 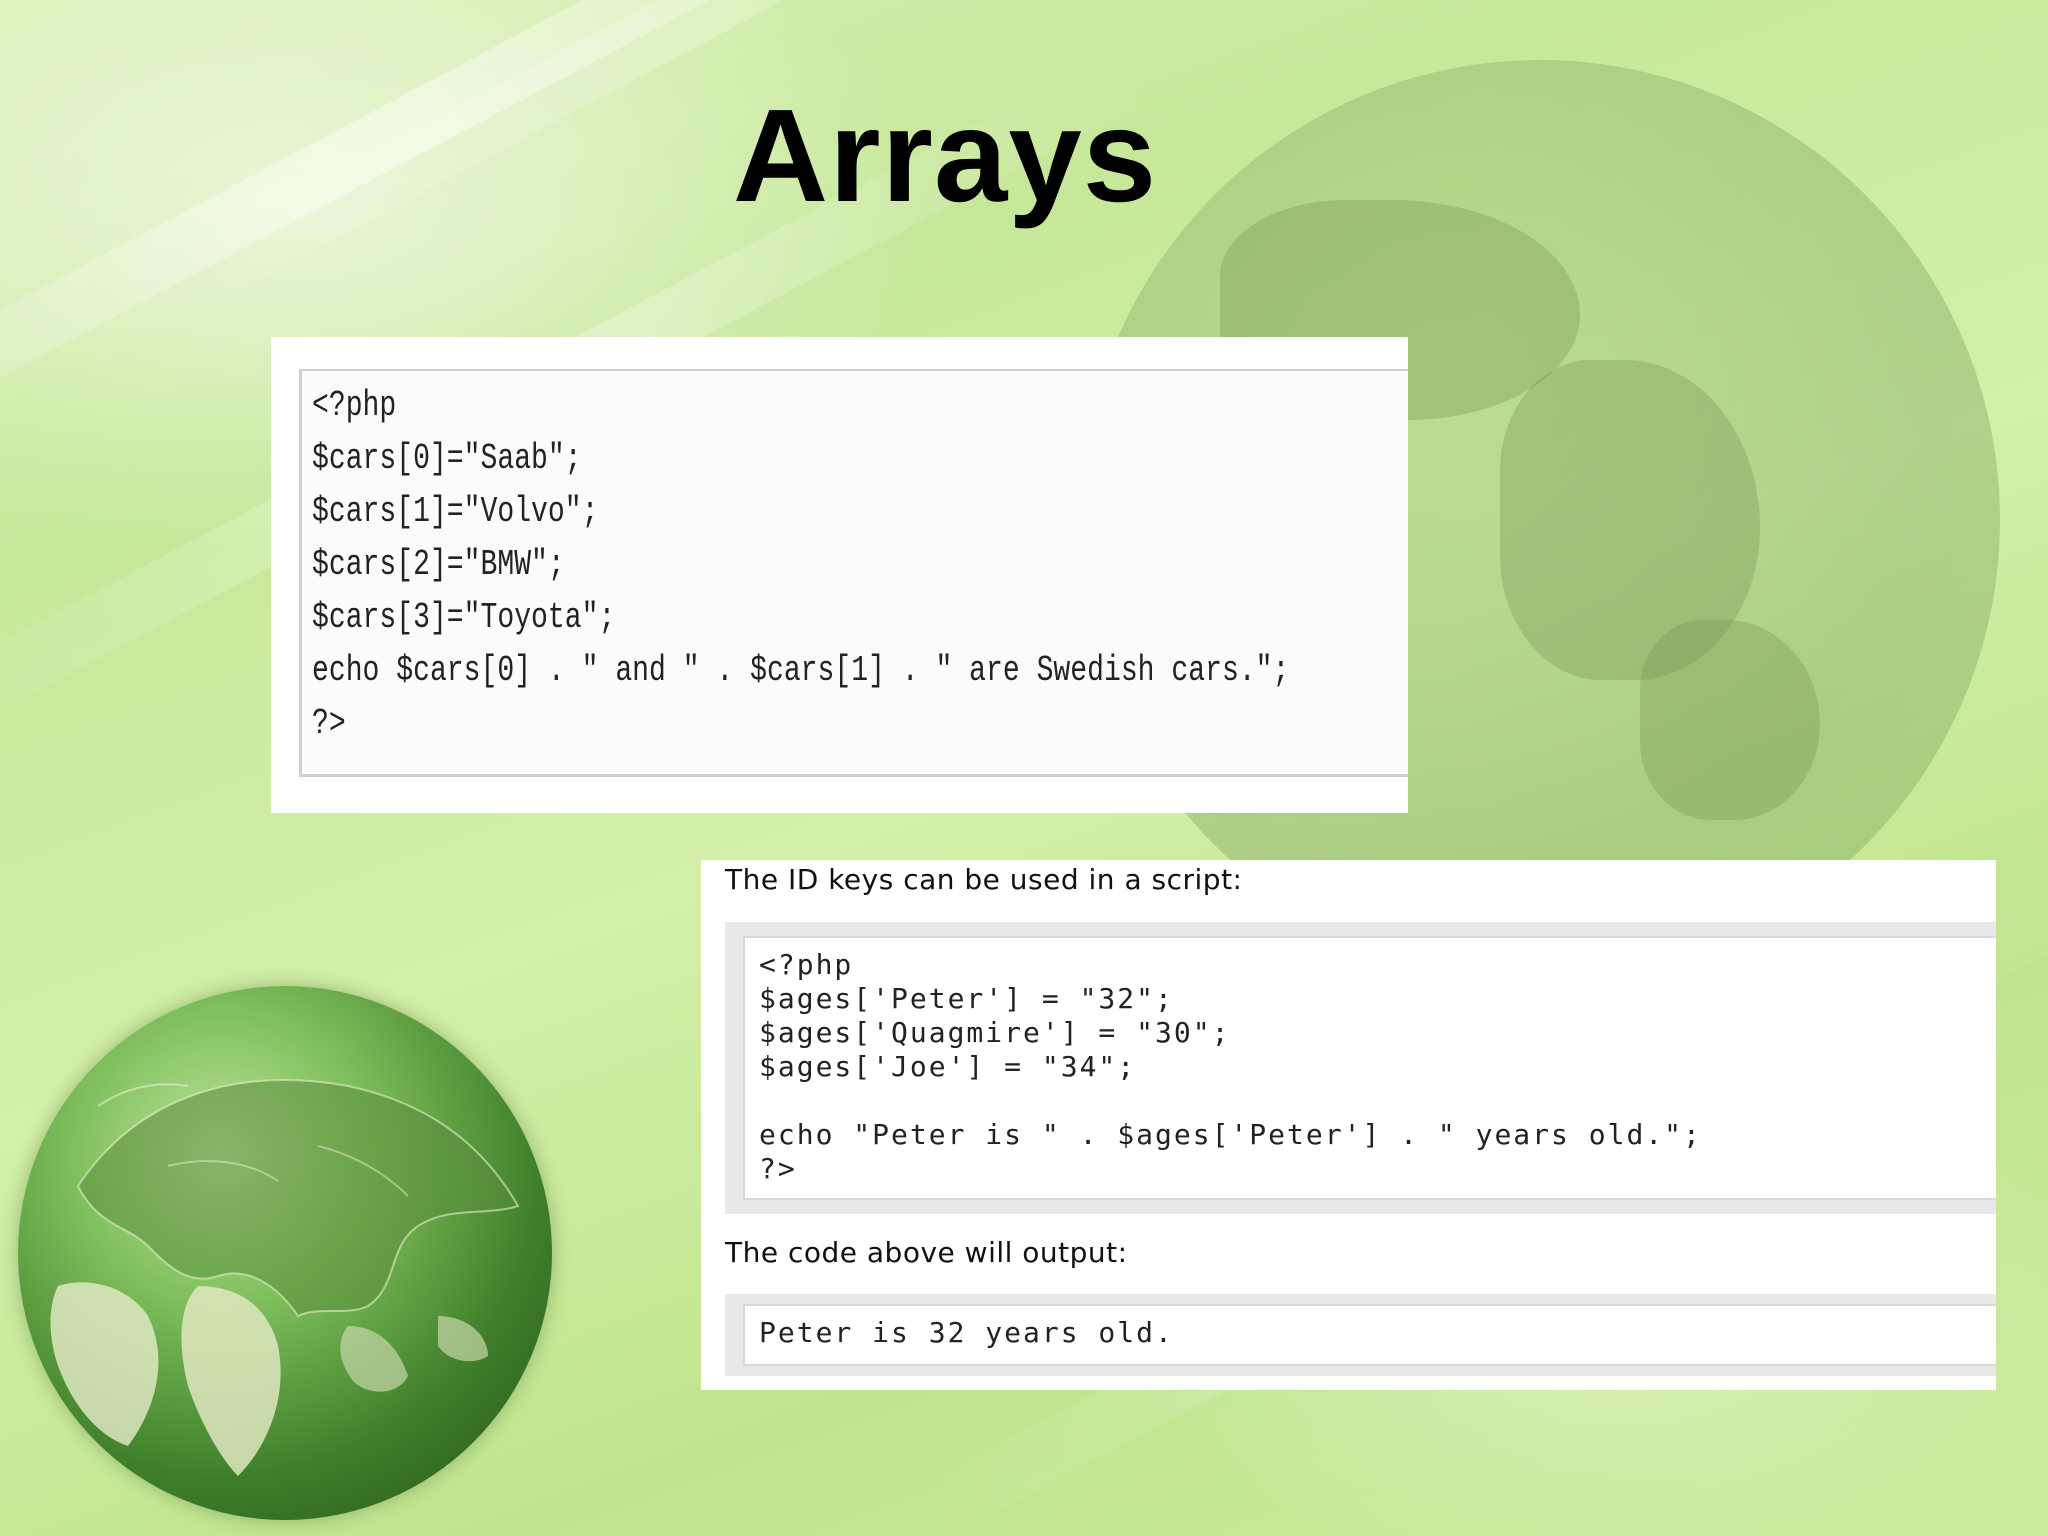 What do you see at coordinates (995, 1032) in the screenshot?
I see `code-line: $ages['Quagmire'] = "30";` at bounding box center [995, 1032].